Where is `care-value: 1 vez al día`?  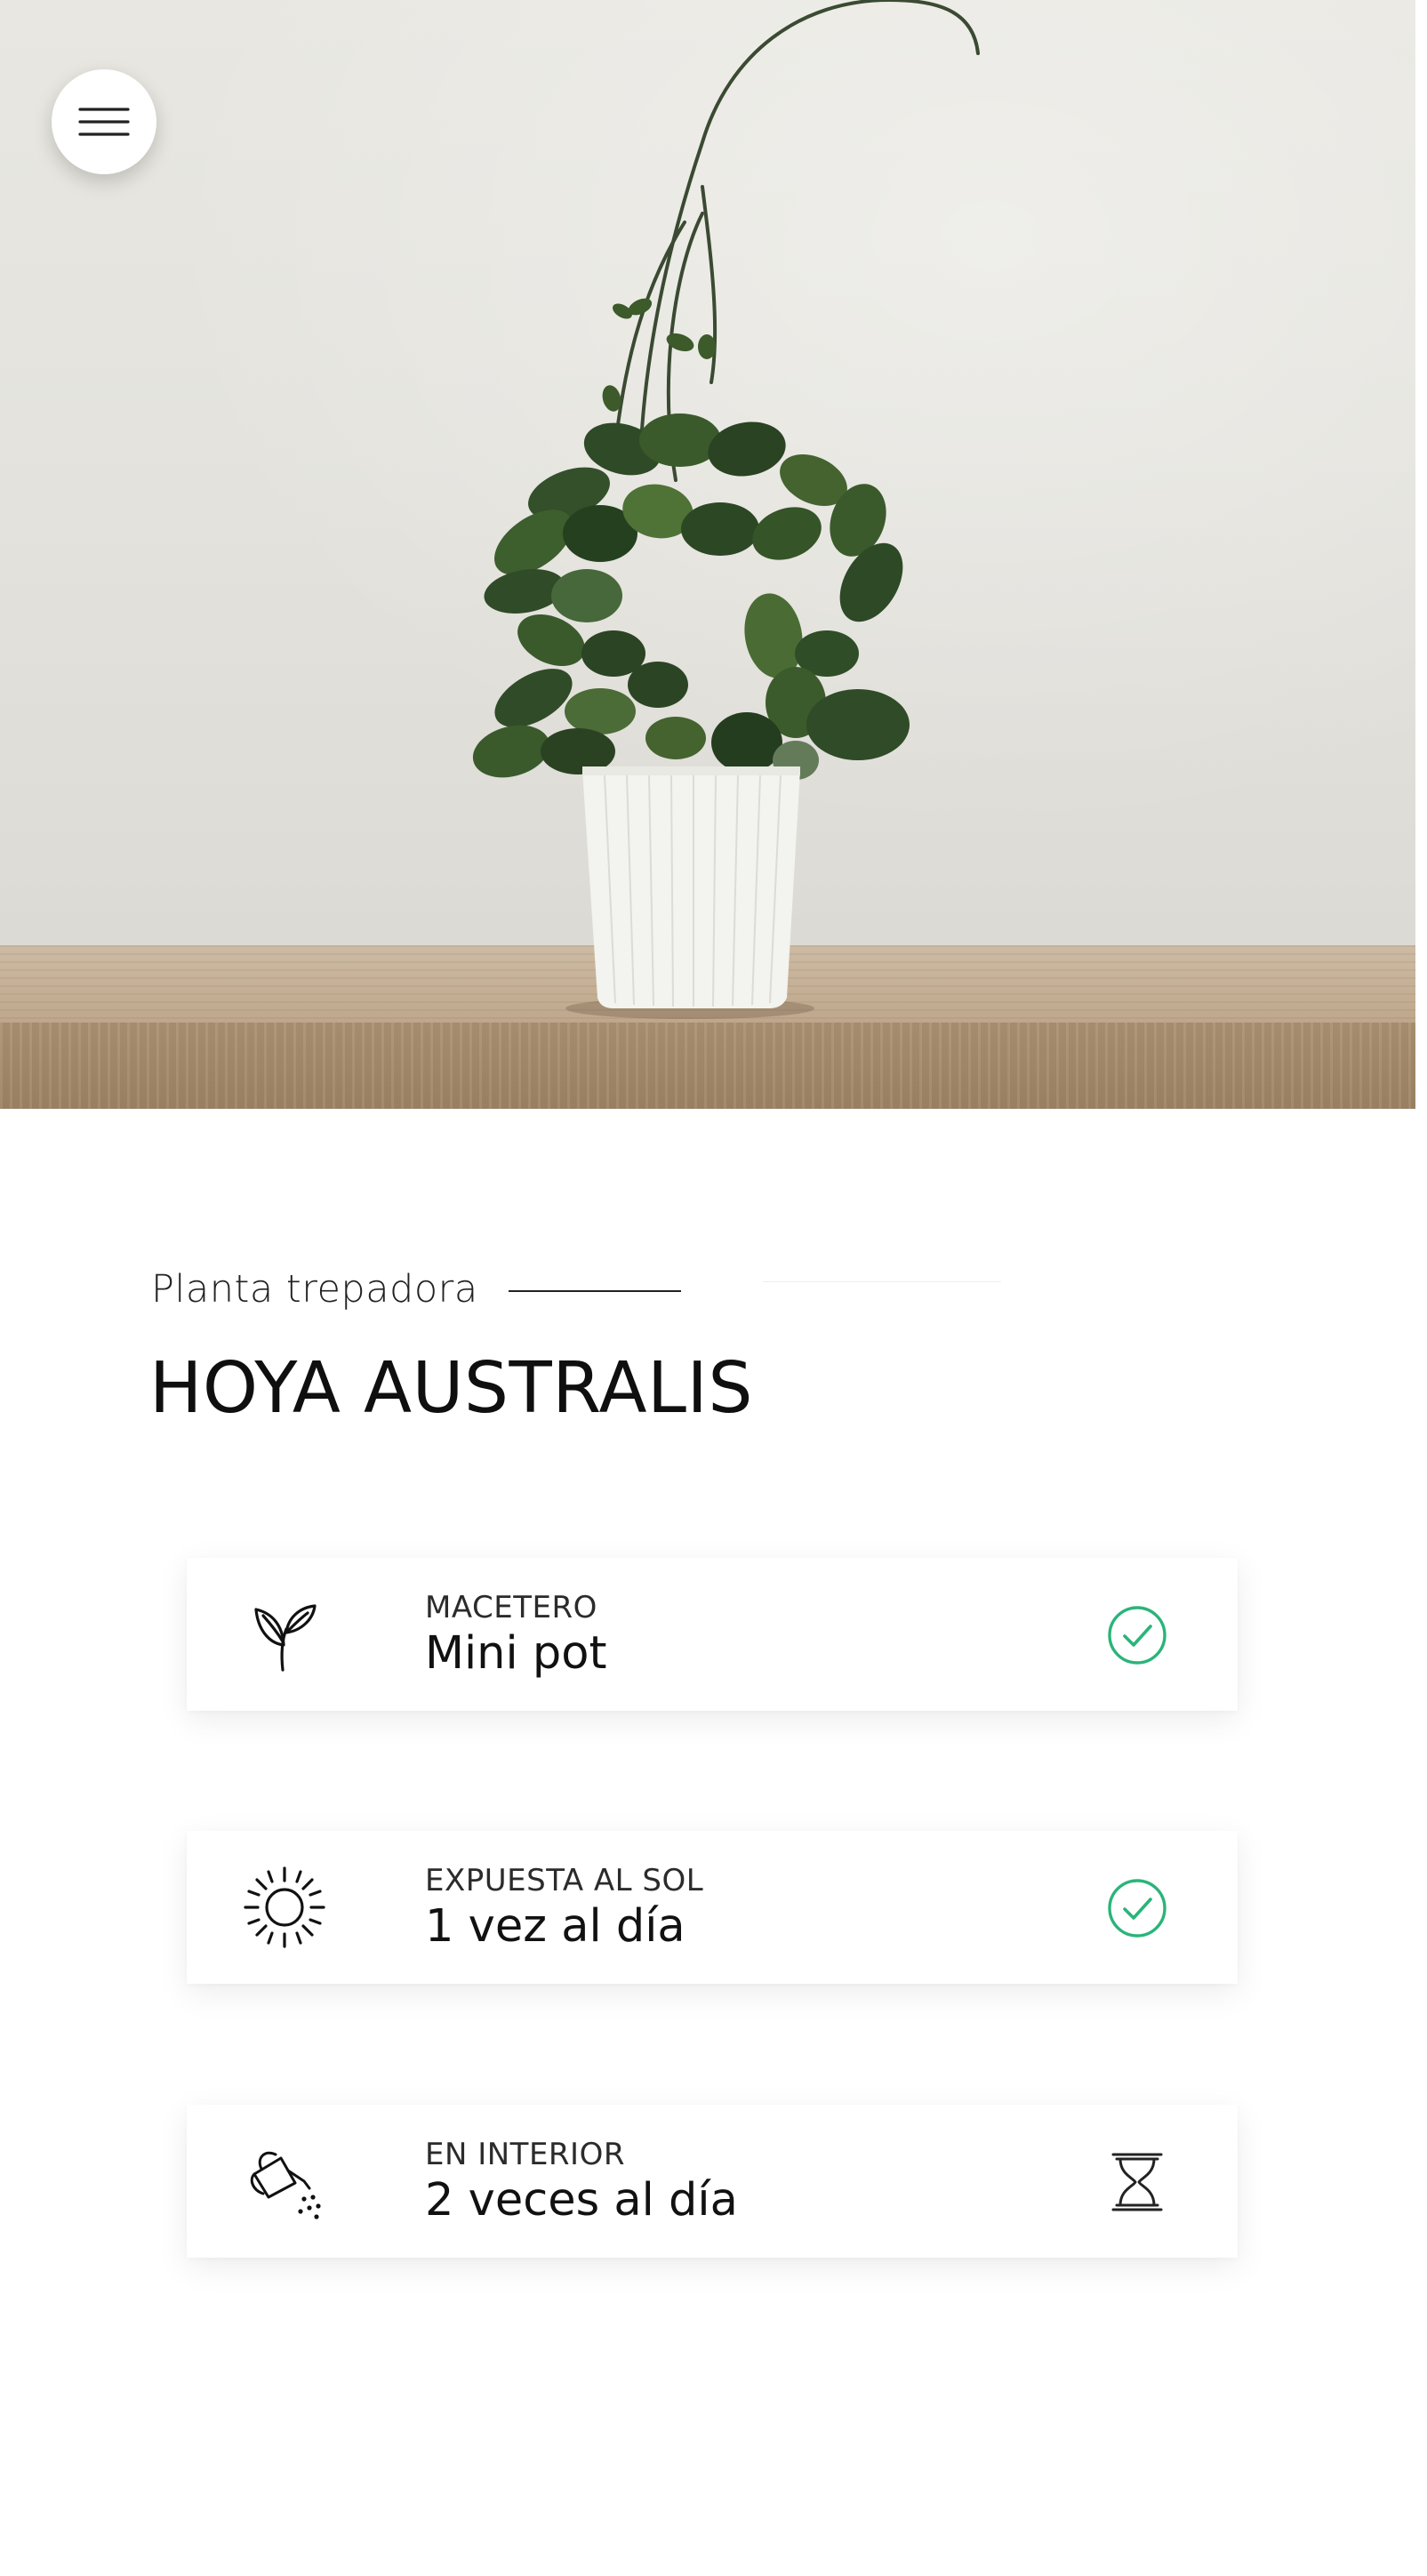 care-value: 1 vez al día is located at coordinates (555, 1926).